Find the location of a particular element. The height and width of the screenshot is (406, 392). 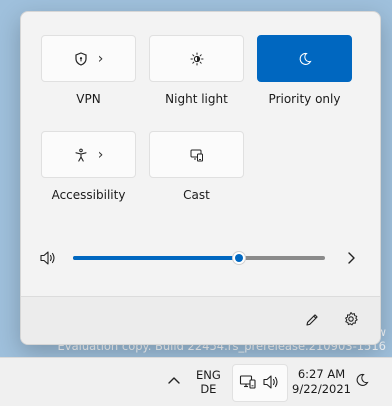

tile-label-accessibility: Accessibility is located at coordinates (88, 195).